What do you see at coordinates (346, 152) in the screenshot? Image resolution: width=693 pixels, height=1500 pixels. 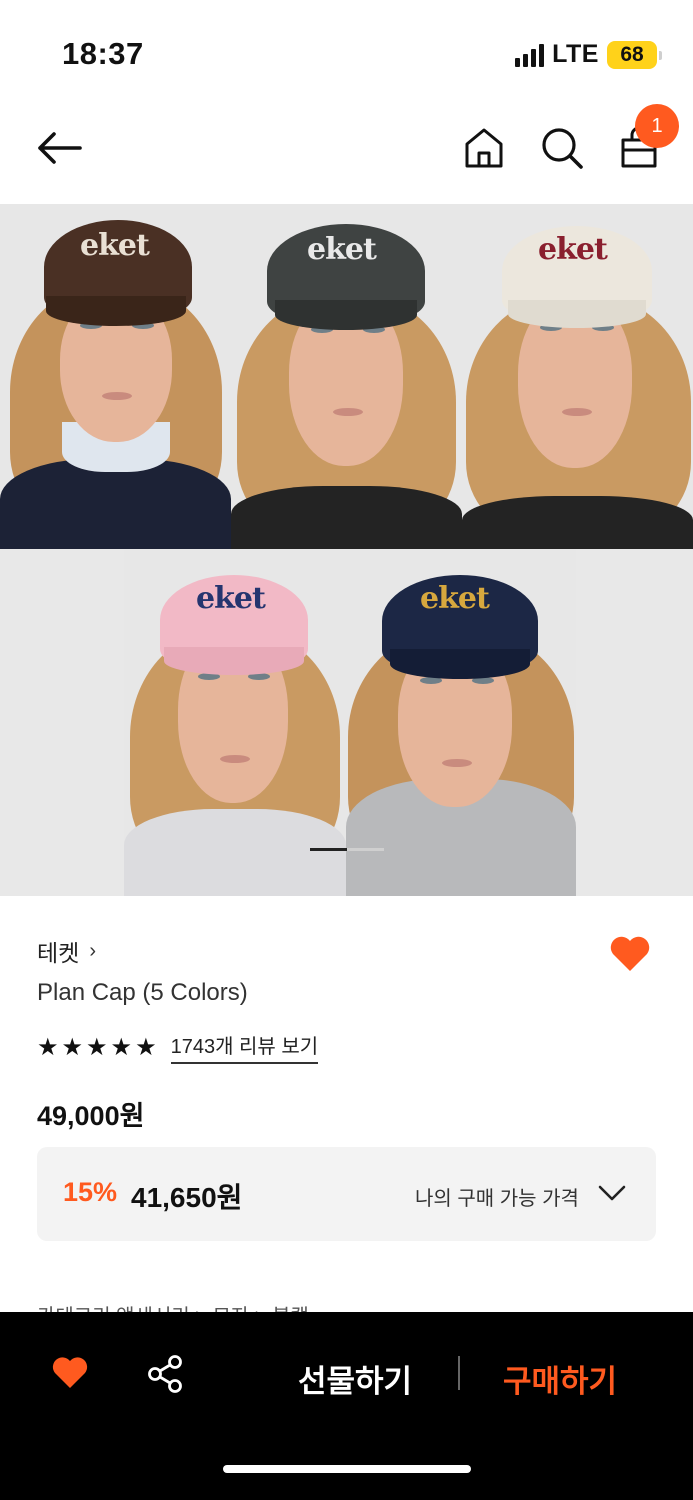 I see `top-navigation` at bounding box center [346, 152].